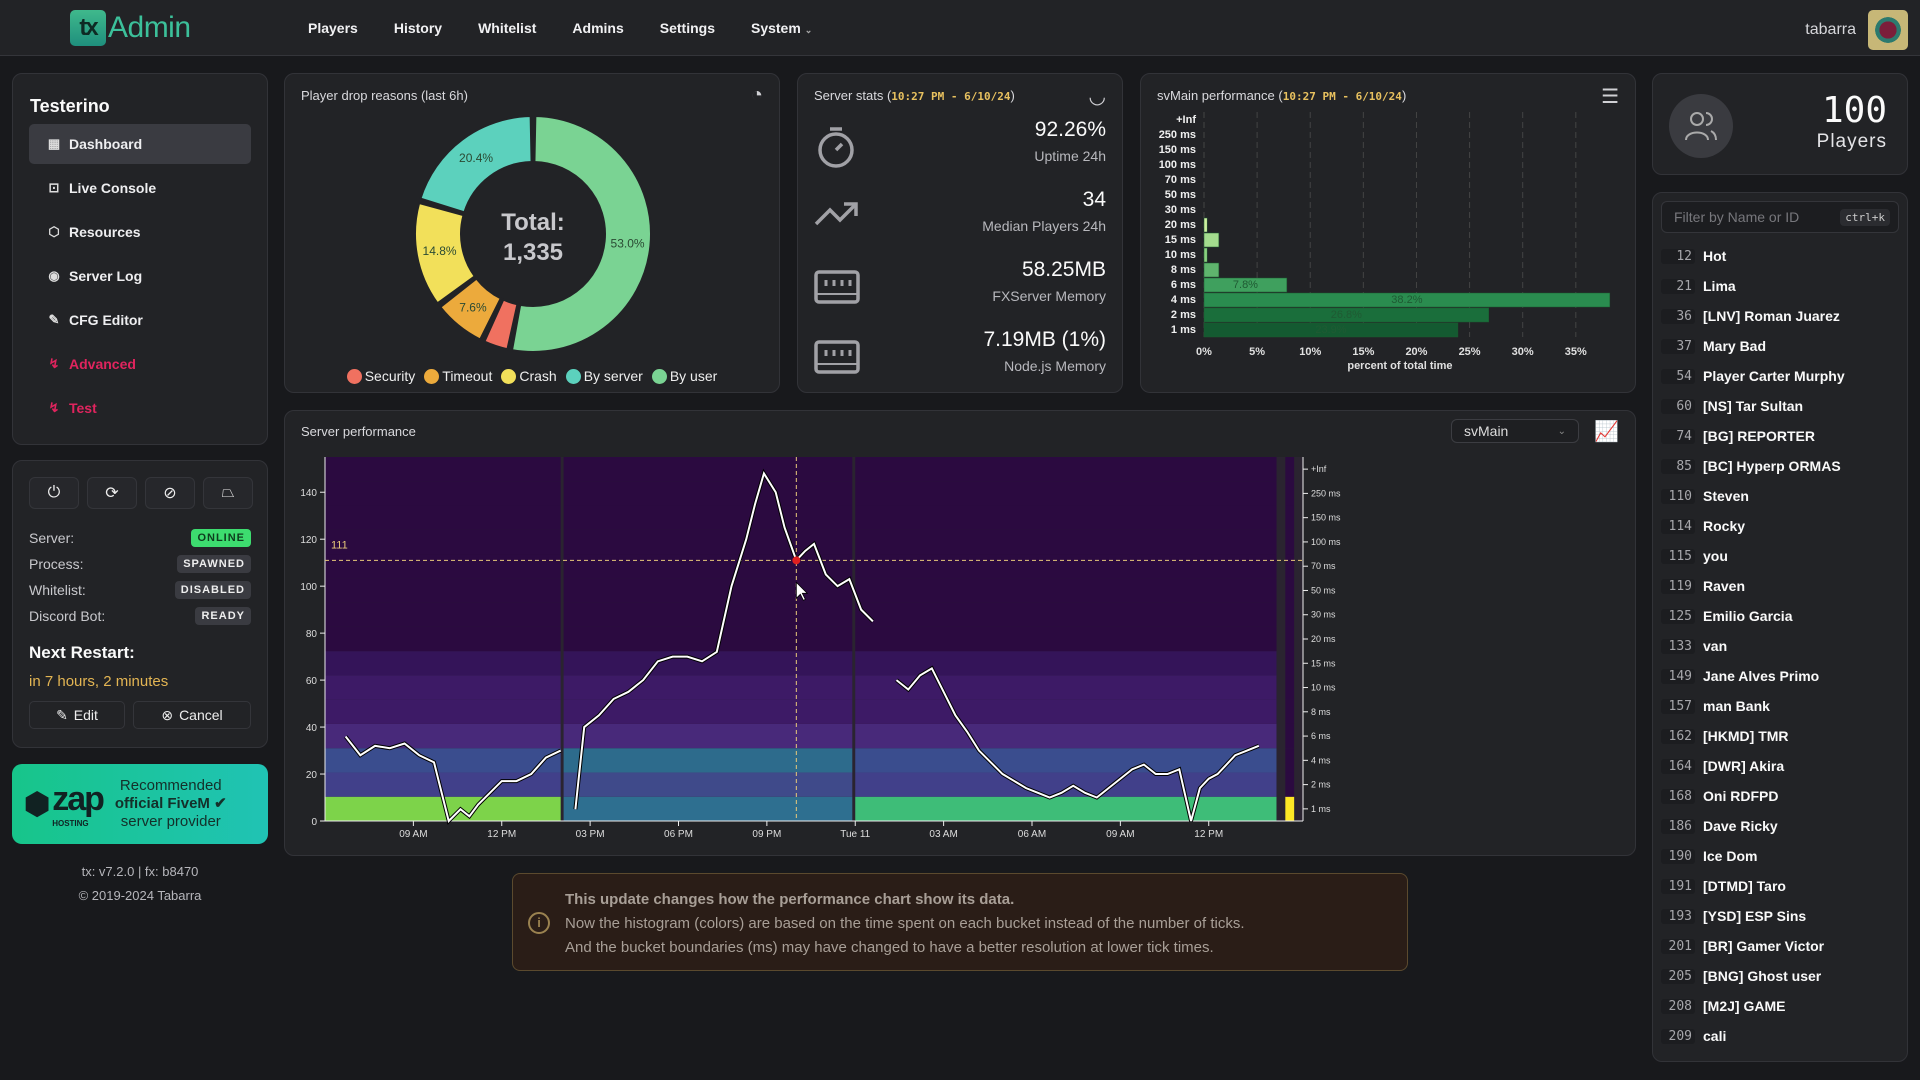 This screenshot has height=1080, width=1920. What do you see at coordinates (140, 871) in the screenshot?
I see `version-info: tx: v7.2.0 | fx: b8470` at bounding box center [140, 871].